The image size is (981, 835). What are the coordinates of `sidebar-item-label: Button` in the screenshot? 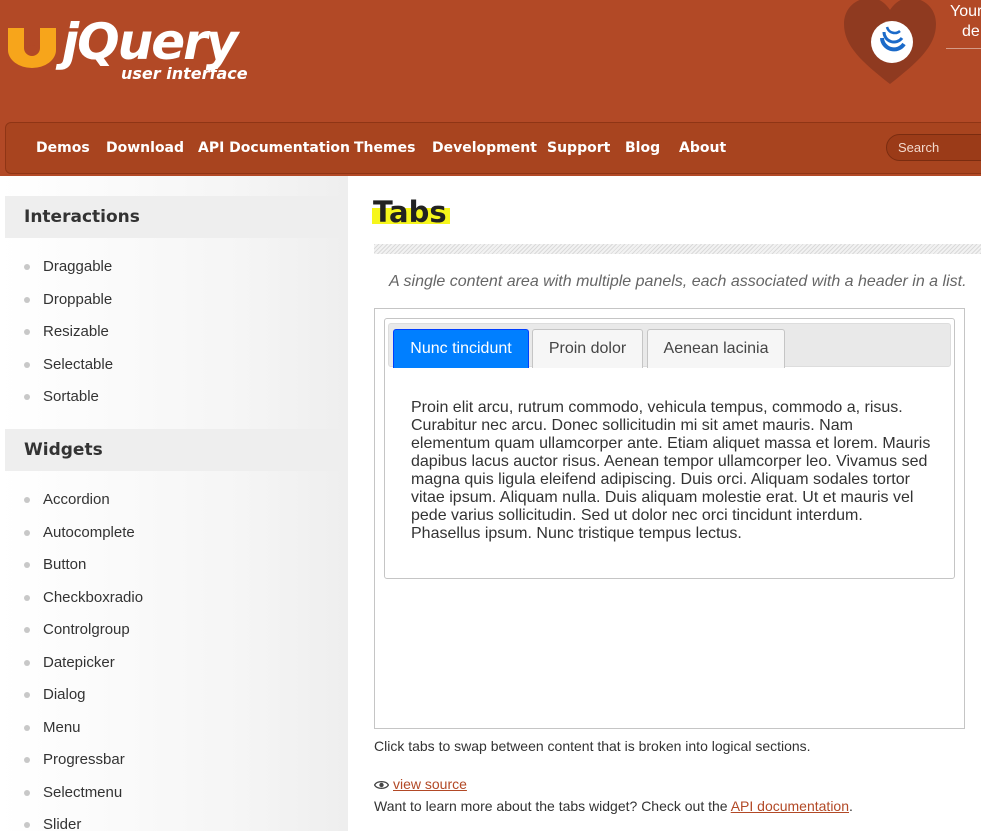 It's located at (64, 565).